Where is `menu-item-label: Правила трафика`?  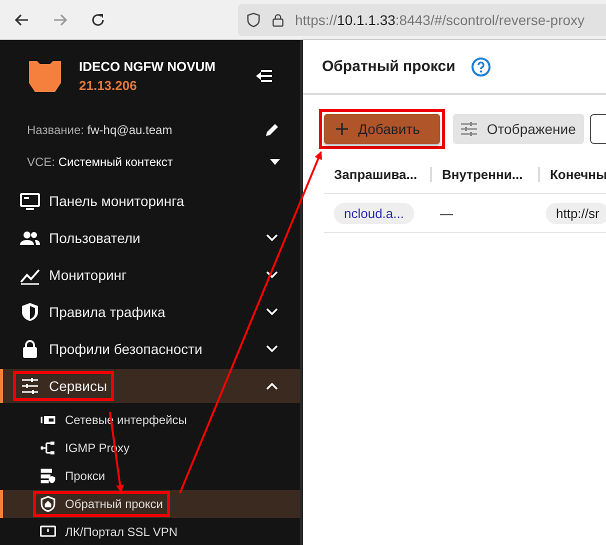
menu-item-label: Правила трафика is located at coordinates (107, 312).